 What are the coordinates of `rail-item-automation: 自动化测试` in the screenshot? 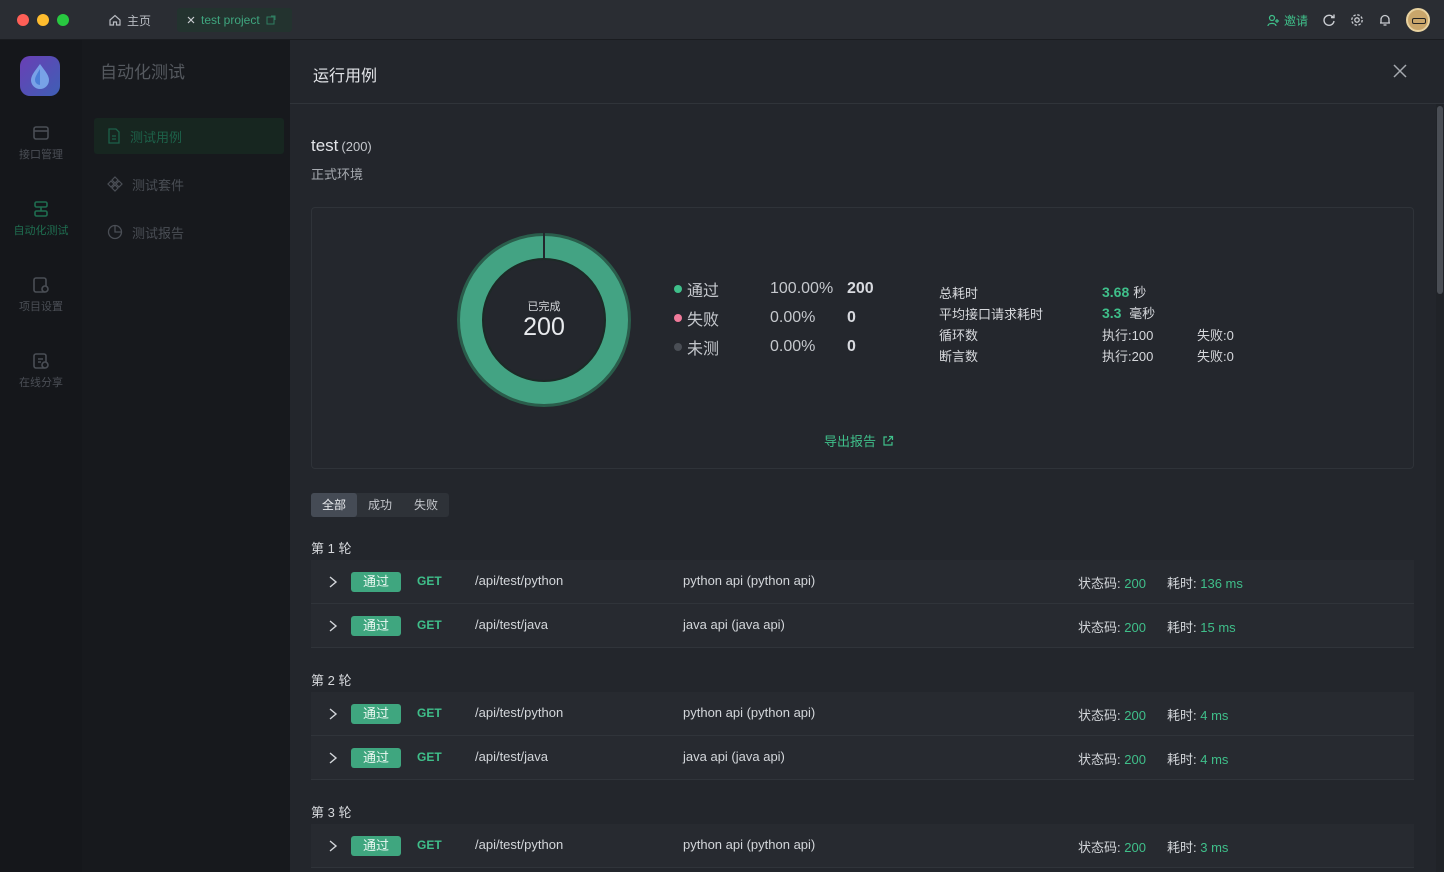 It's located at (41, 219).